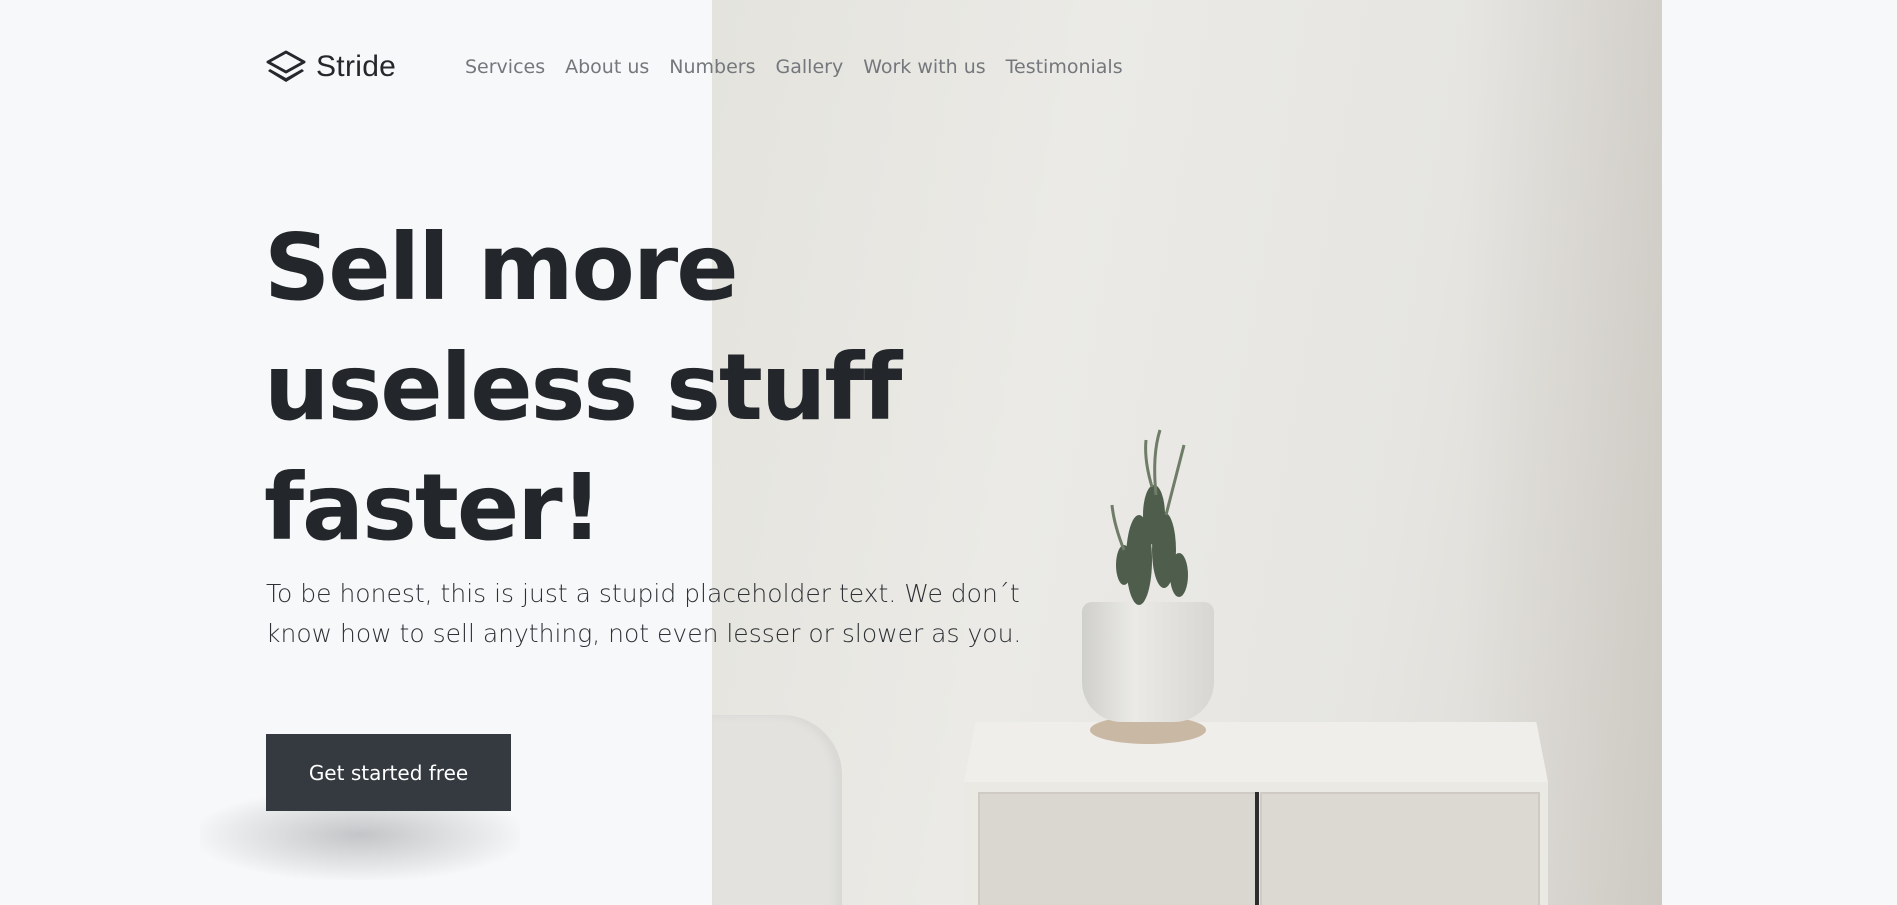  I want to click on nav-link-gallery: Gallery, so click(810, 67).